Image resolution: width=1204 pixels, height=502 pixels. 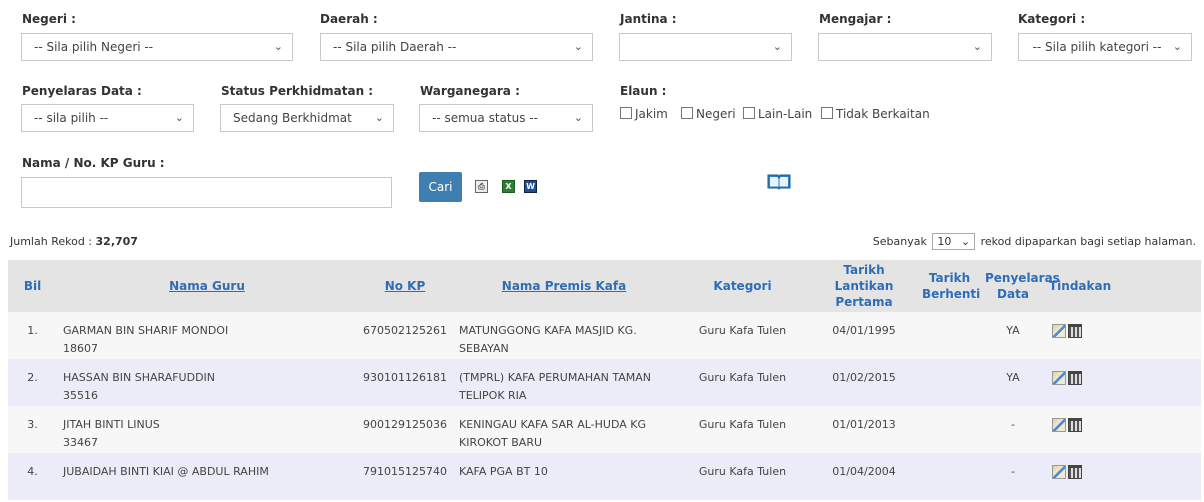 What do you see at coordinates (207, 476) in the screenshot?
I see `cell-nama: JUBAIDAH BINTI KIAI @ ABDUL RAHIM` at bounding box center [207, 476].